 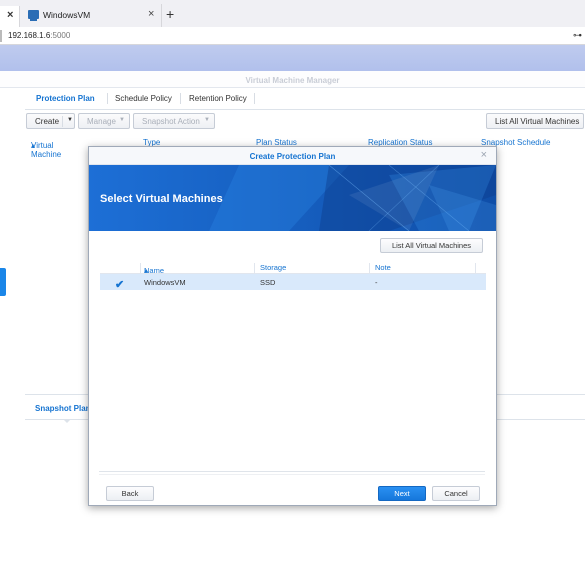 I want to click on checkmark-icon: ✔, so click(x=119, y=284).